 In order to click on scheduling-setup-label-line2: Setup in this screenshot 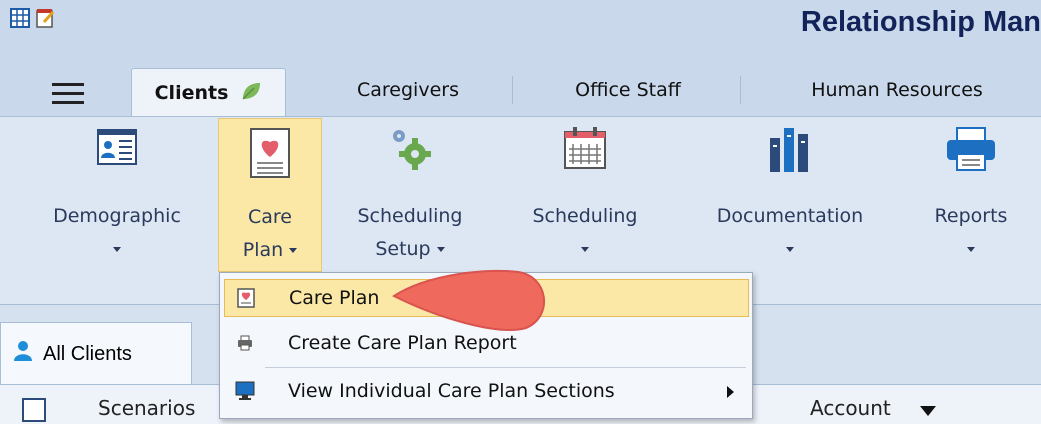, I will do `click(403, 249)`.